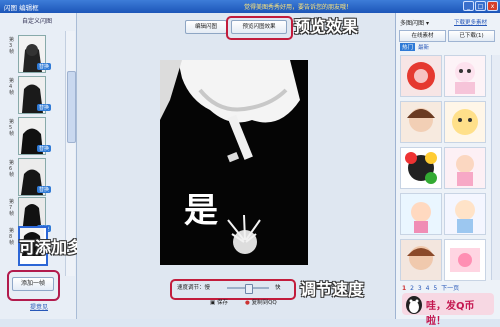 The width and height of the screenshot is (500, 327). What do you see at coordinates (414, 305) in the screenshot?
I see `penguin-icon` at bounding box center [414, 305].